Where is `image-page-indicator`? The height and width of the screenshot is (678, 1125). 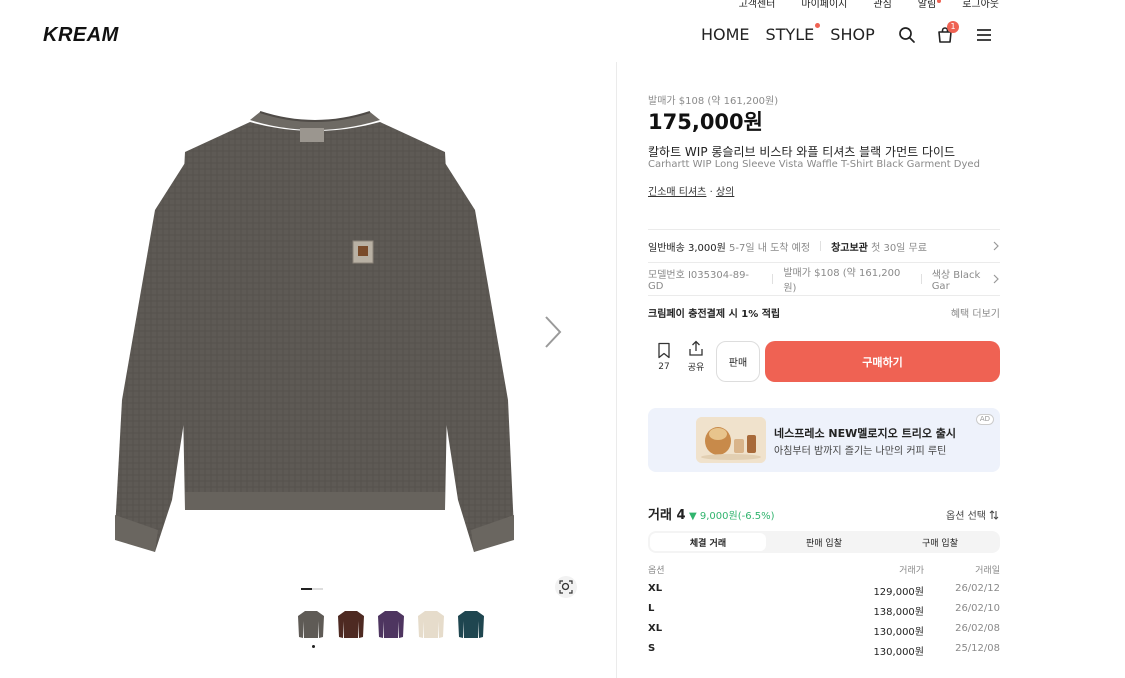 image-page-indicator is located at coordinates (312, 589).